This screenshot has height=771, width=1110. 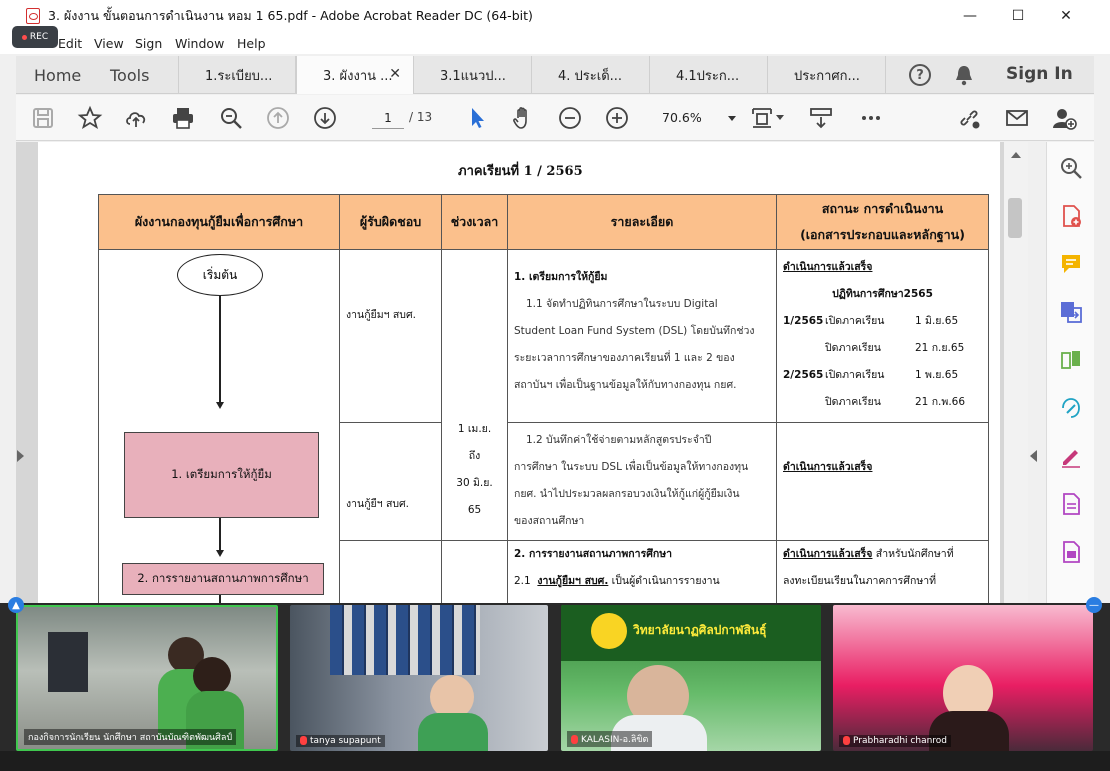 What do you see at coordinates (1018, 16) in the screenshot?
I see `maximize-button: ☐` at bounding box center [1018, 16].